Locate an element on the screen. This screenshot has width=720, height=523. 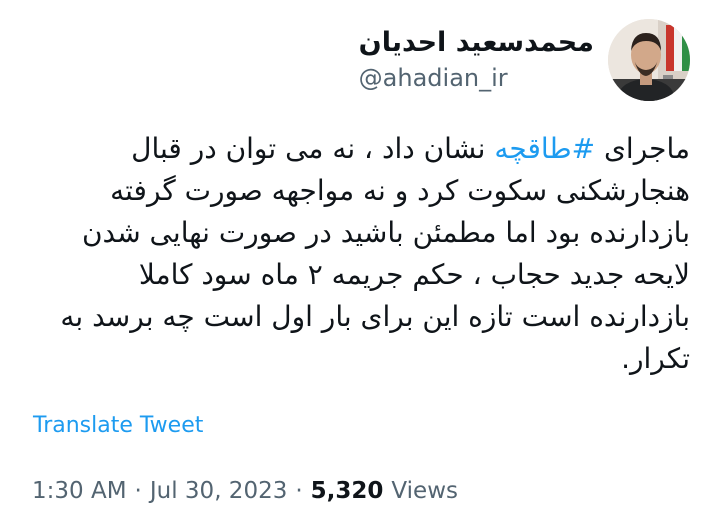
hashtag-link: #طاقچه is located at coordinates (544, 148).